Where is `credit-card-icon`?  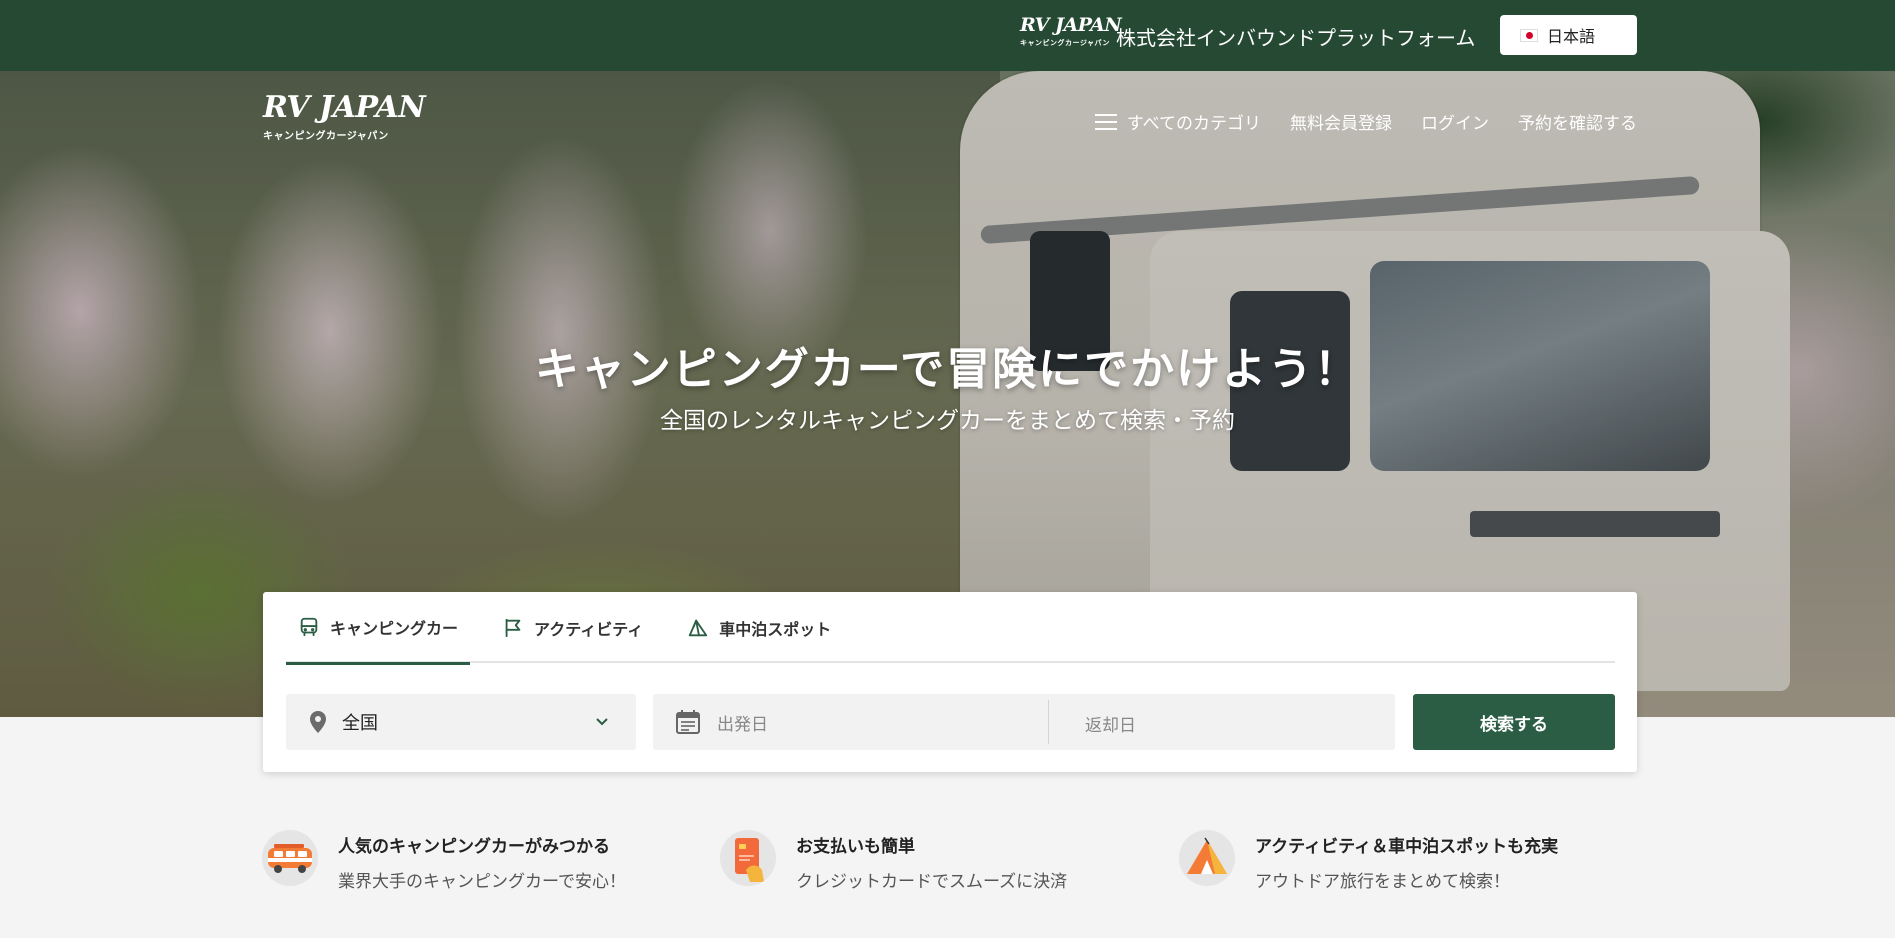 credit-card-icon is located at coordinates (748, 858).